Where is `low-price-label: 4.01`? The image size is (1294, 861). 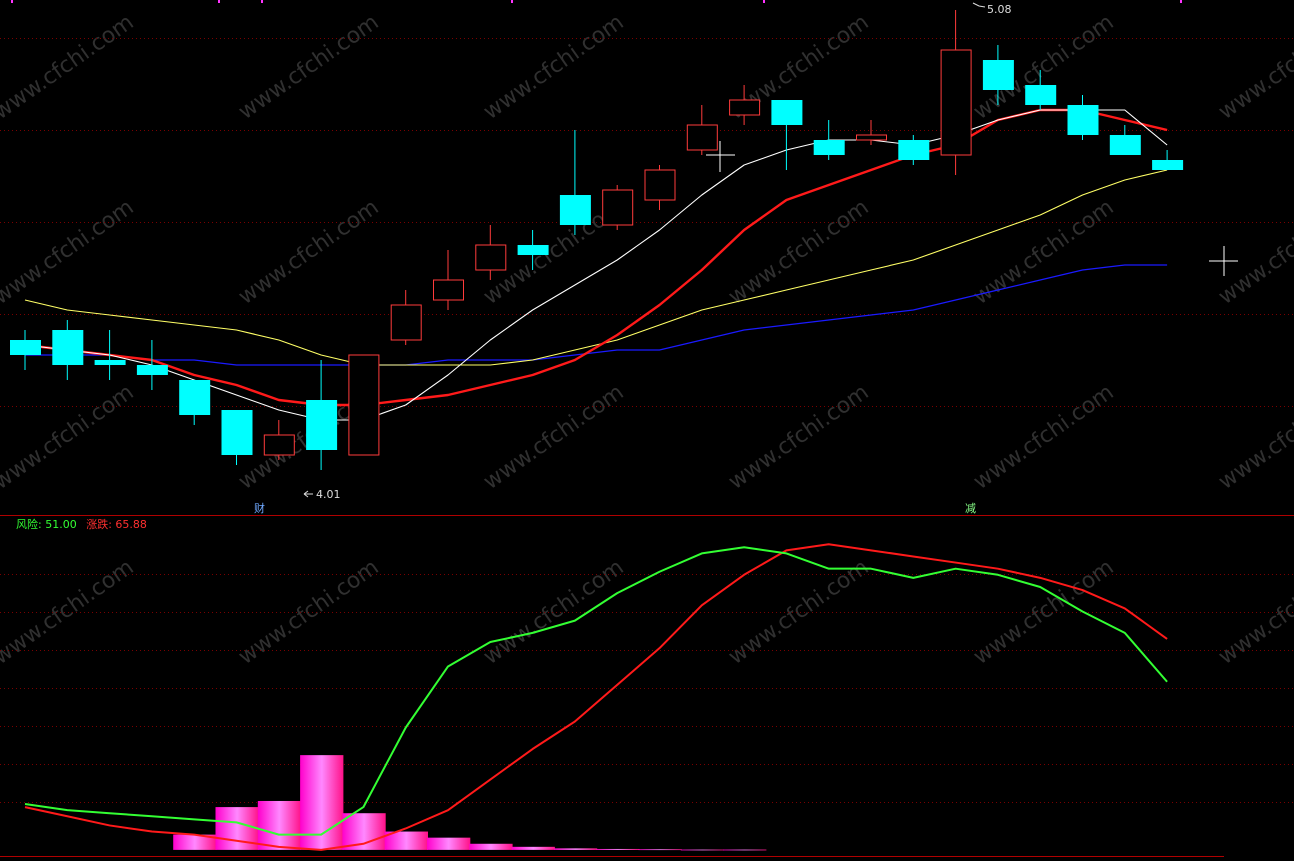 low-price-label: 4.01 is located at coordinates (328, 494).